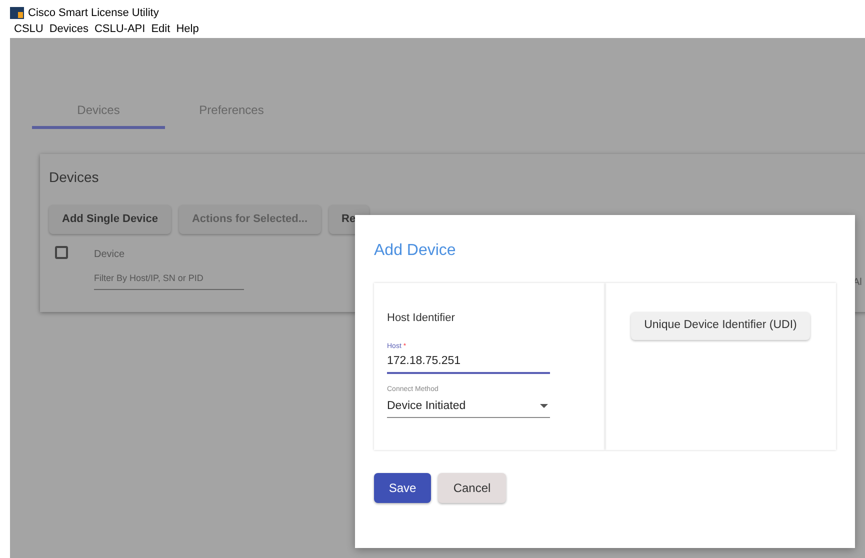 This screenshot has height=558, width=865. What do you see at coordinates (74, 177) in the screenshot?
I see `card-title: Devices` at bounding box center [74, 177].